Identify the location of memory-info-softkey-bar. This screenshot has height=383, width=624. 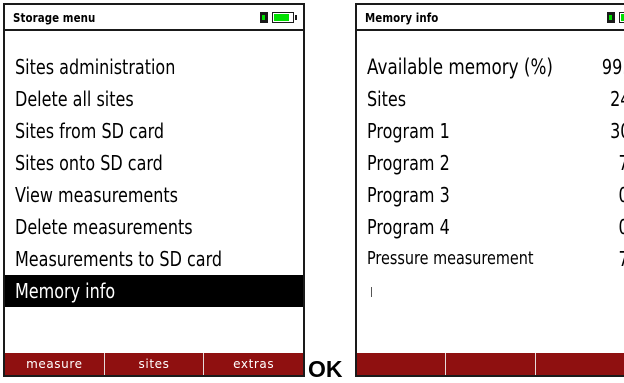
(490, 364).